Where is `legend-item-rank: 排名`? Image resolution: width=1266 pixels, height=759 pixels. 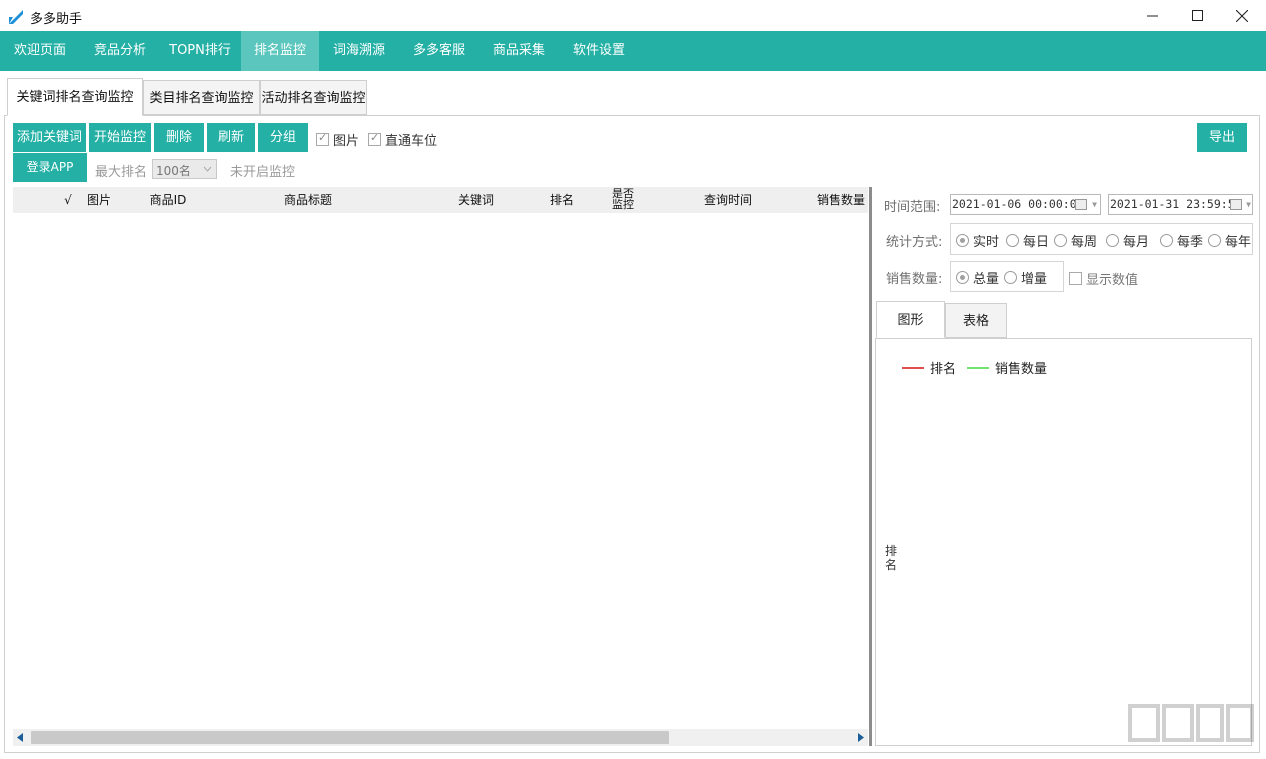 legend-item-rank: 排名 is located at coordinates (929, 367).